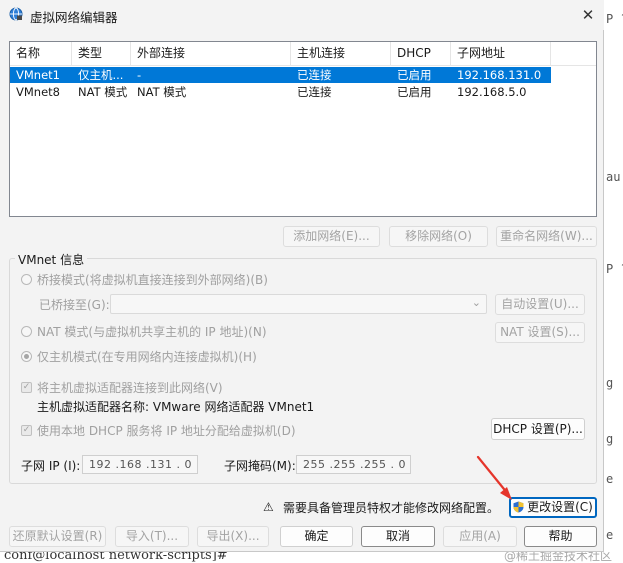 Image resolution: width=623 pixels, height=563 pixels. What do you see at coordinates (280, 75) in the screenshot?
I see `table-row: VMnet1 仅主机... - 已连接 已启用 192.168.131.0` at bounding box center [280, 75].